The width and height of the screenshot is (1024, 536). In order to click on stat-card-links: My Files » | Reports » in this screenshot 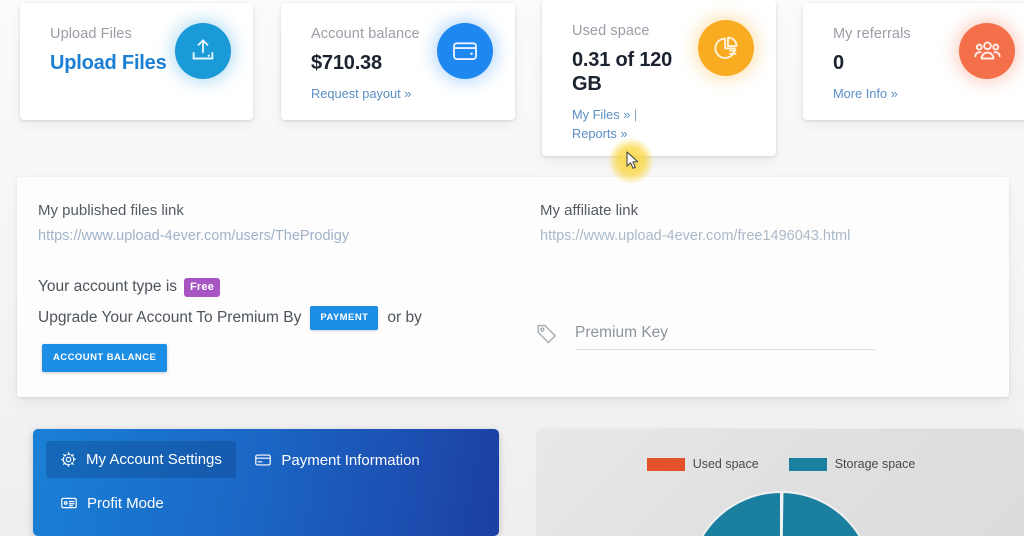, I will do `click(664, 124)`.